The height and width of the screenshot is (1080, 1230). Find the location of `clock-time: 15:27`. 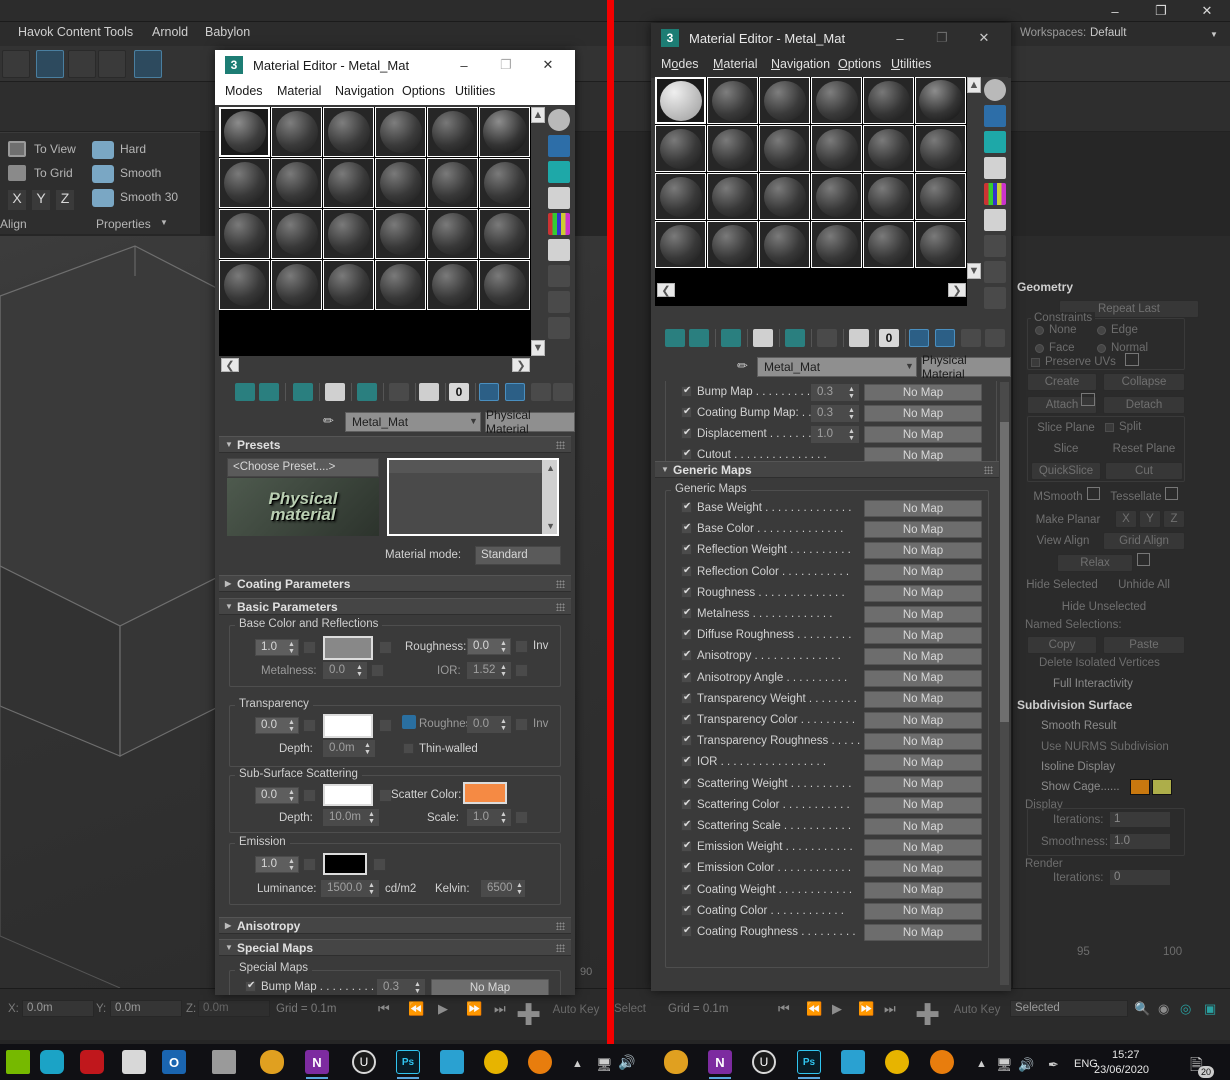

clock-time: 15:27 is located at coordinates (1126, 1055).